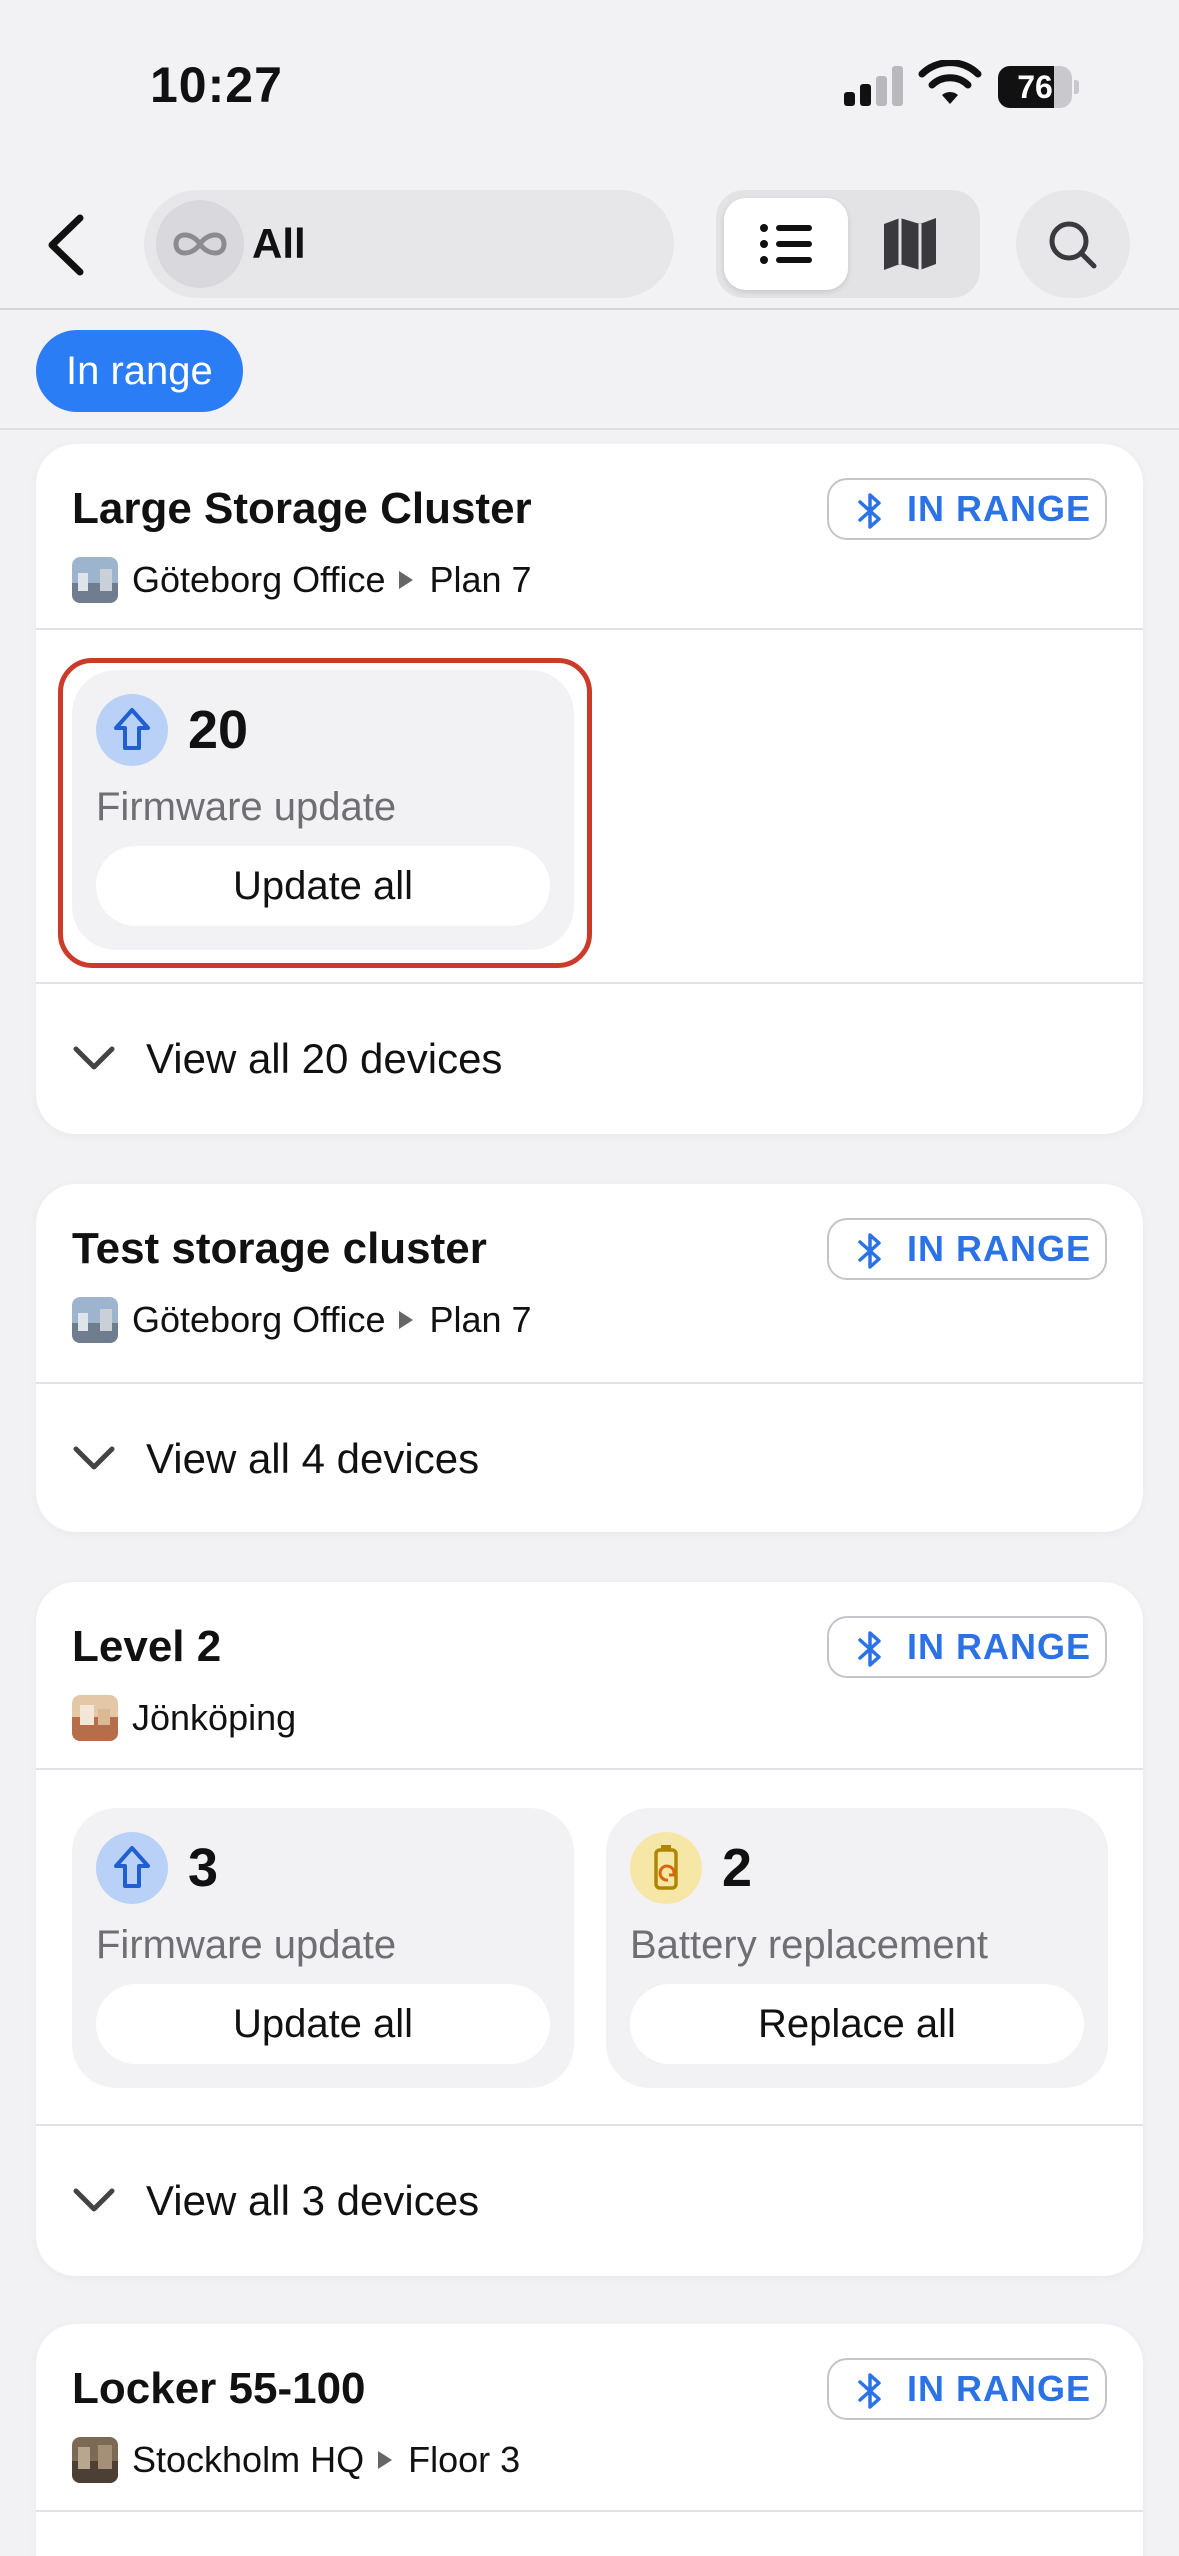 Image resolution: width=1179 pixels, height=2556 pixels. What do you see at coordinates (737, 1868) in the screenshot?
I see `battery-replacement-count: 2` at bounding box center [737, 1868].